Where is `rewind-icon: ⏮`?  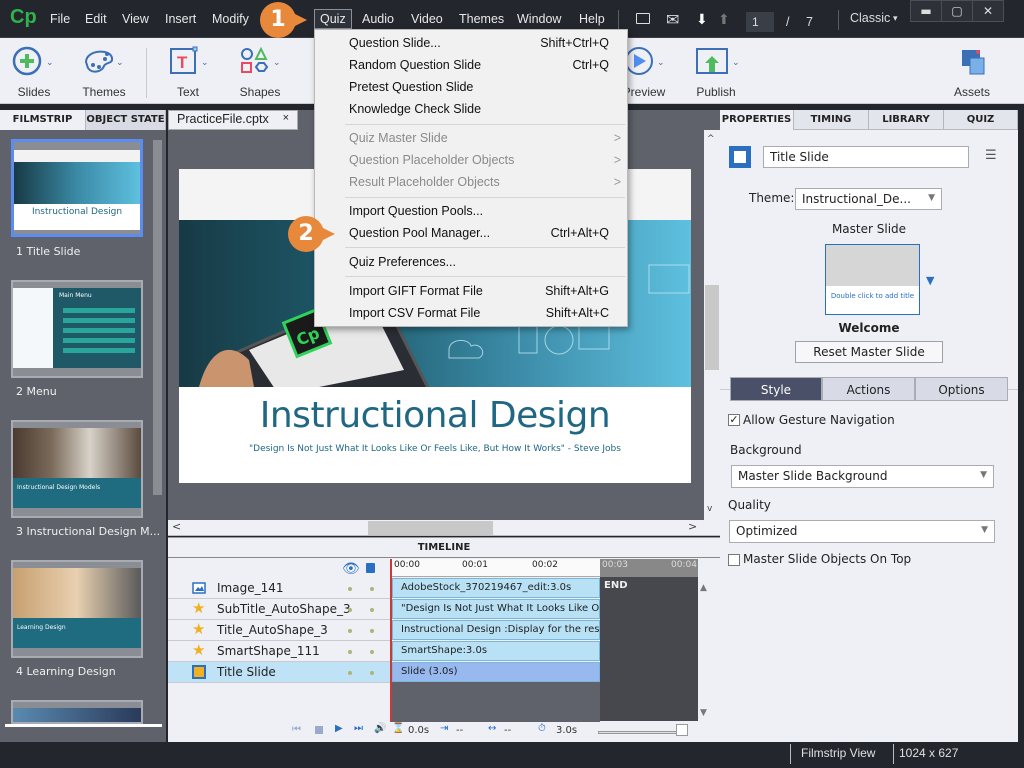
rewind-icon: ⏮ is located at coordinates (296, 729).